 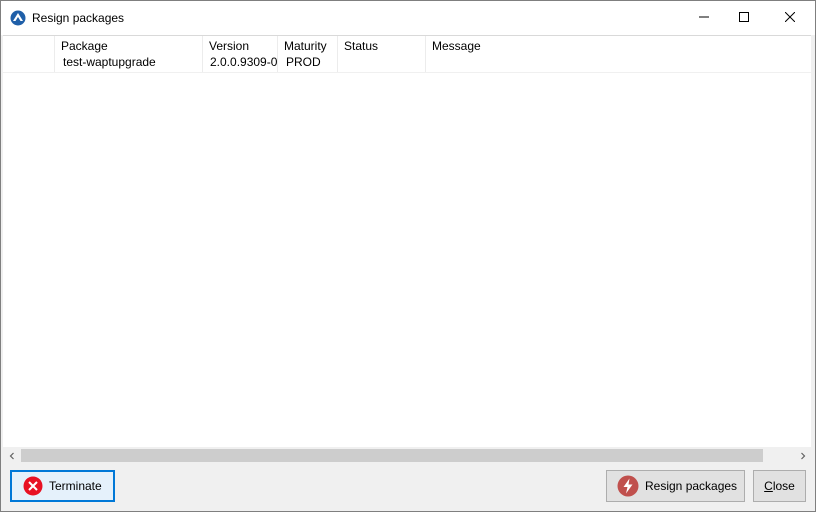 I want to click on scrollbar-thumb, so click(x=392, y=455).